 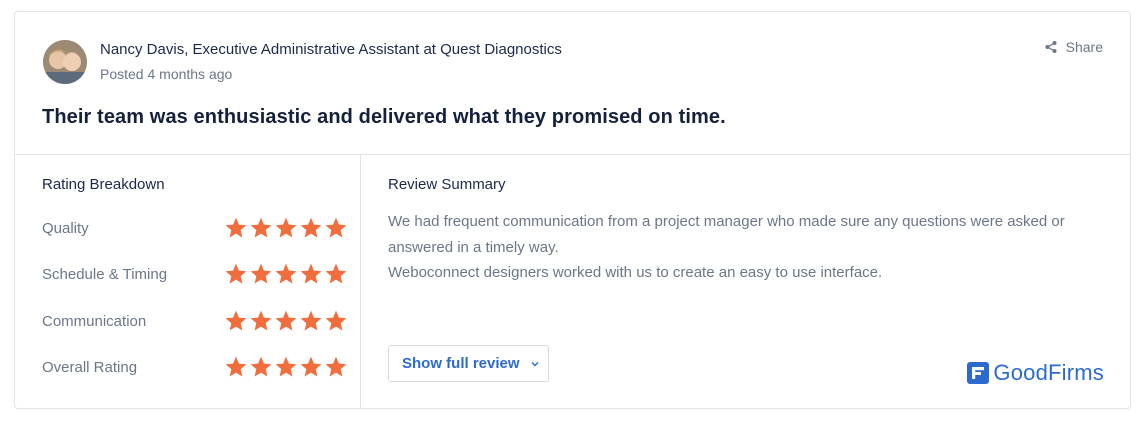 What do you see at coordinates (94, 321) in the screenshot?
I see `rating-label: Communication` at bounding box center [94, 321].